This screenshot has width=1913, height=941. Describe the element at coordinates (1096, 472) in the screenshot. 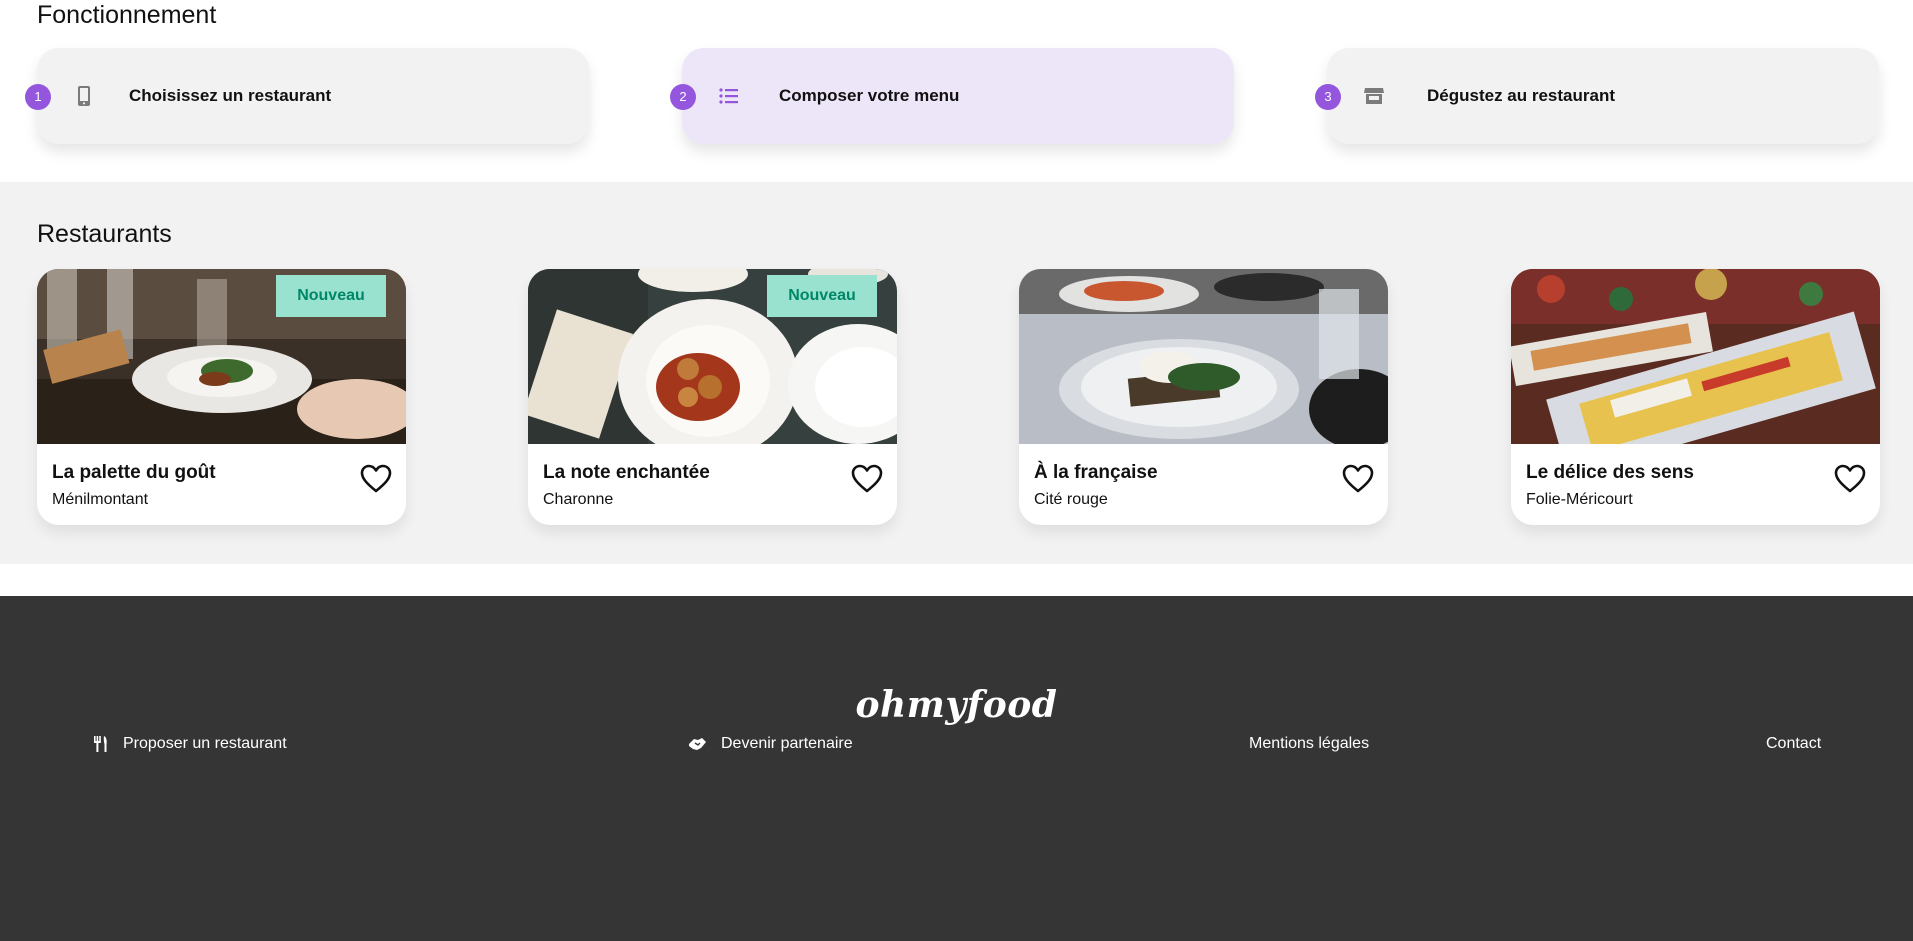

I see `restaurant-name: À la française` at that location.